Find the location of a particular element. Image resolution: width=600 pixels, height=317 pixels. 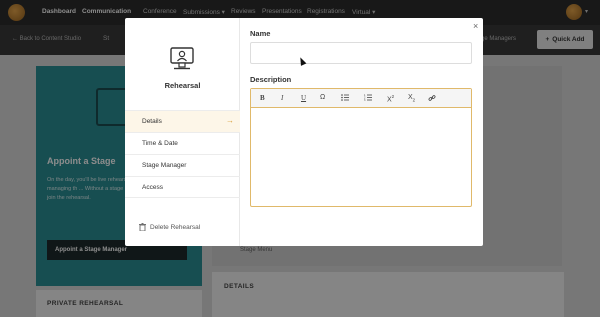

menu-item-stage-manager: Stage Manager is located at coordinates (182, 165).